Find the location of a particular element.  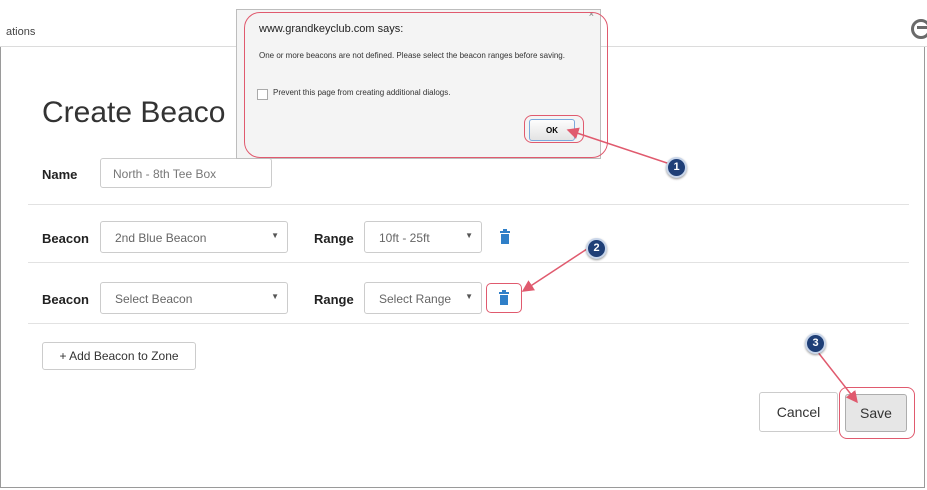

cancel-button: Cancel is located at coordinates (798, 412).